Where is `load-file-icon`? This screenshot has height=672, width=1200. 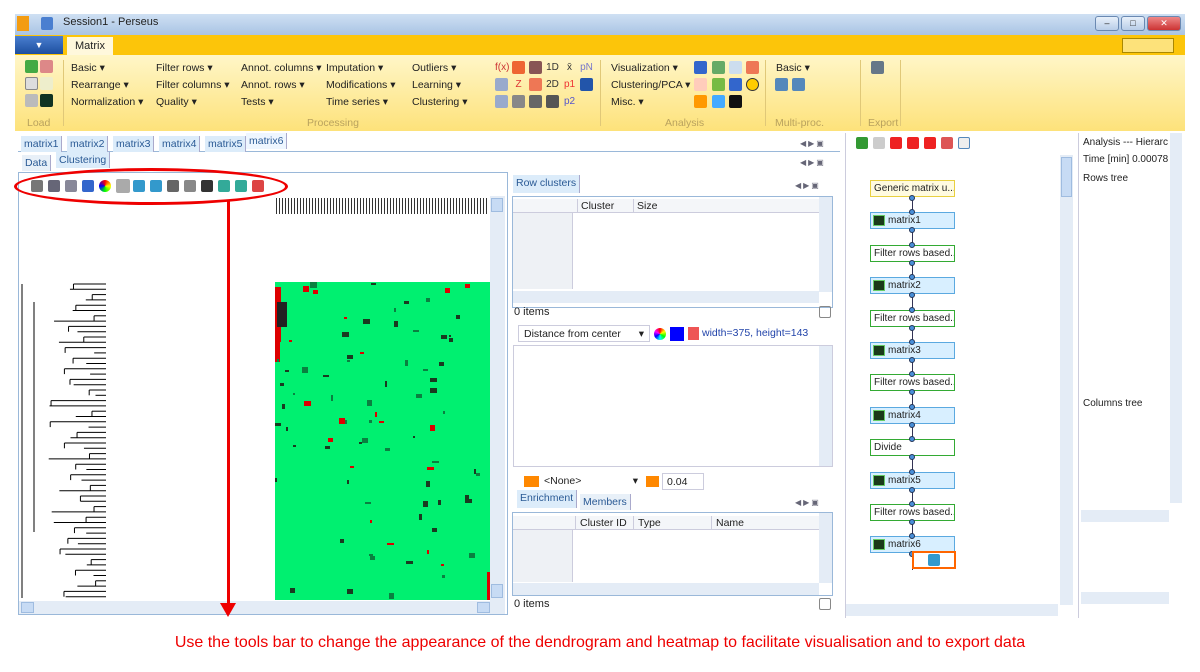
load-file-icon is located at coordinates (46, 66).